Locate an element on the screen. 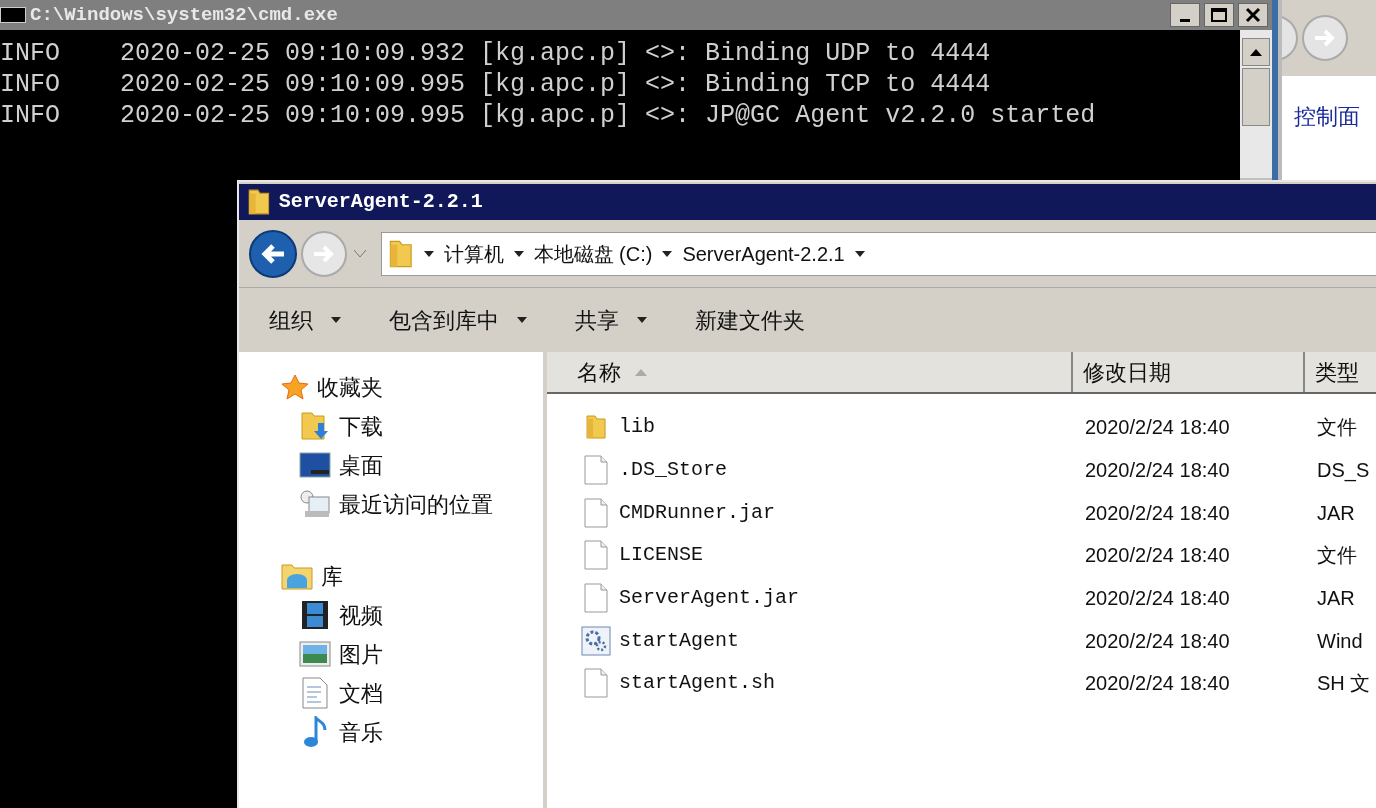 The height and width of the screenshot is (808, 1376). file-row: ServerAgent.jar 2020/2/24 18:40 JAR is located at coordinates (961, 598).